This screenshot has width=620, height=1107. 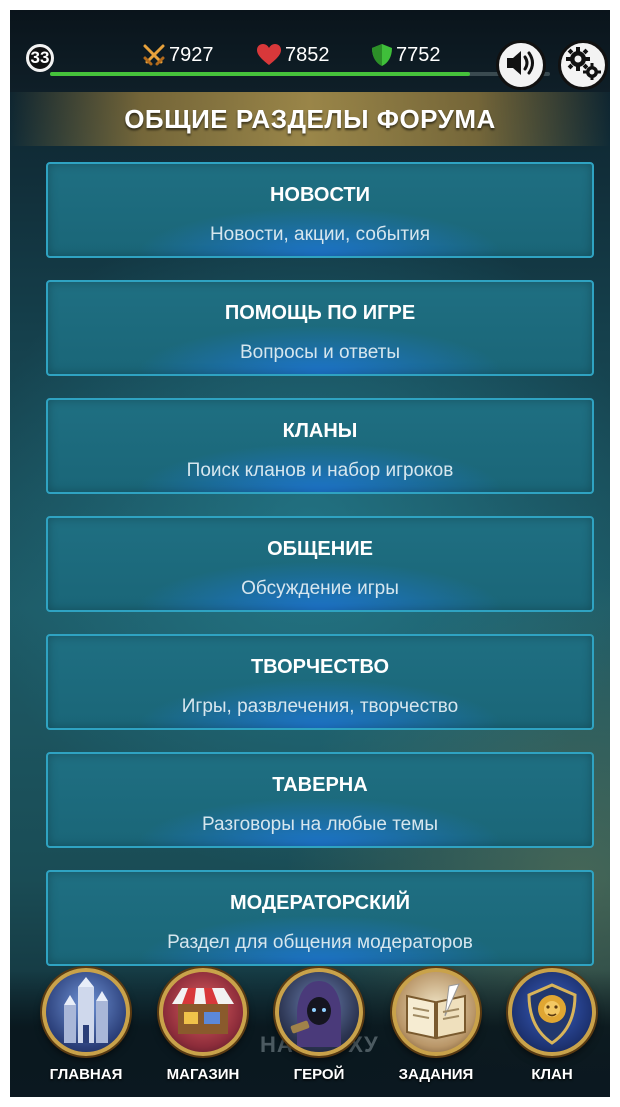 I want to click on heart-icon, so click(x=269, y=55).